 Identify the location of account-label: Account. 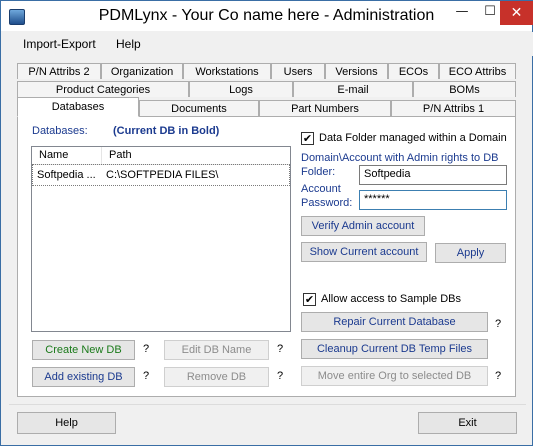
(321, 189).